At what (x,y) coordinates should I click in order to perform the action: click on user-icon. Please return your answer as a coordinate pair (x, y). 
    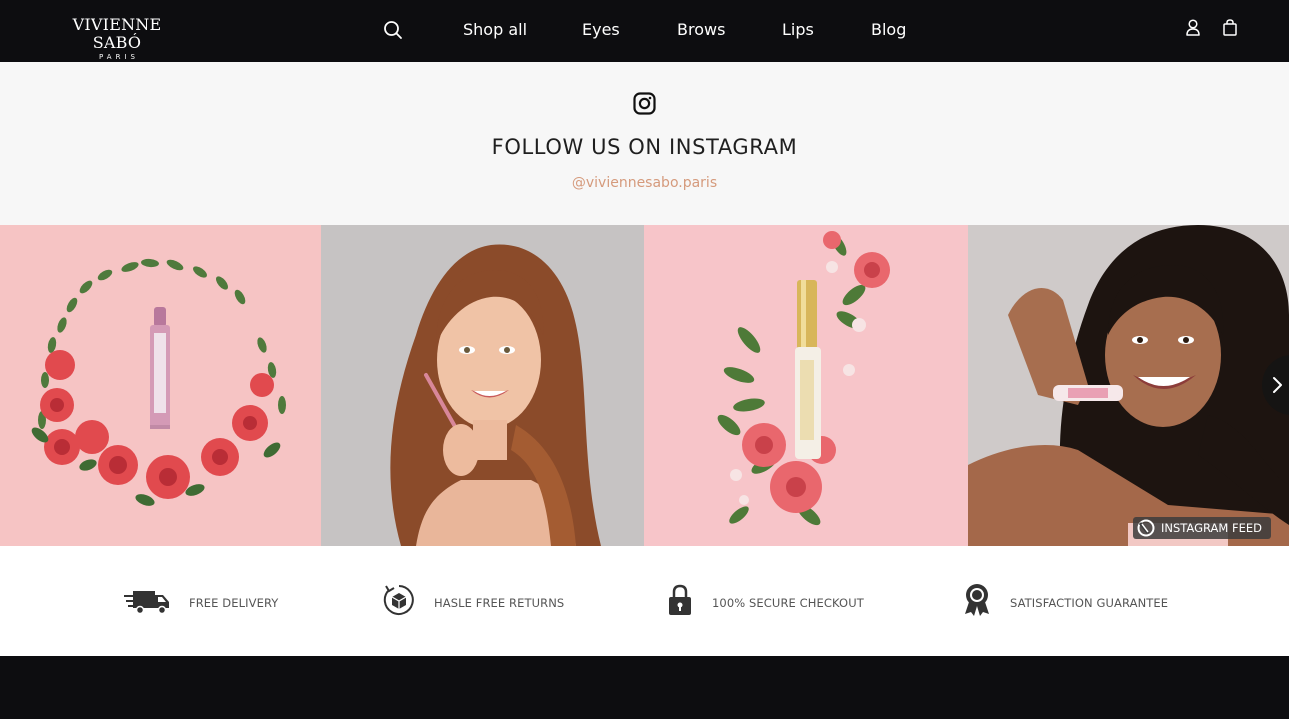
    Looking at the image, I should click on (1193, 28).